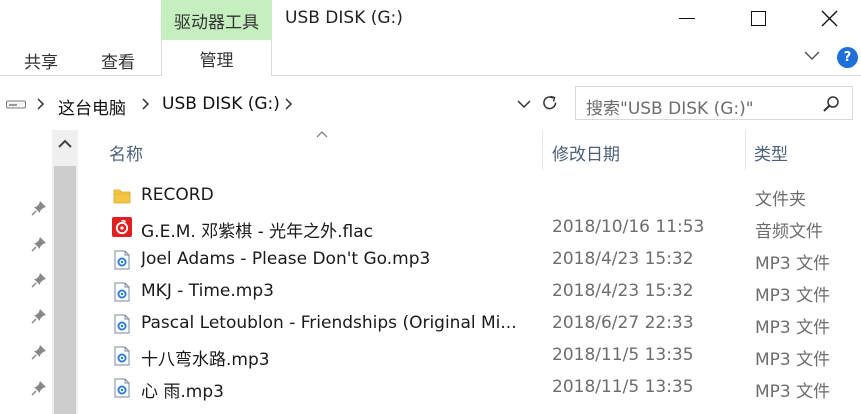 This screenshot has height=414, width=861. What do you see at coordinates (524, 104) in the screenshot?
I see `address-history-dropdown-icon` at bounding box center [524, 104].